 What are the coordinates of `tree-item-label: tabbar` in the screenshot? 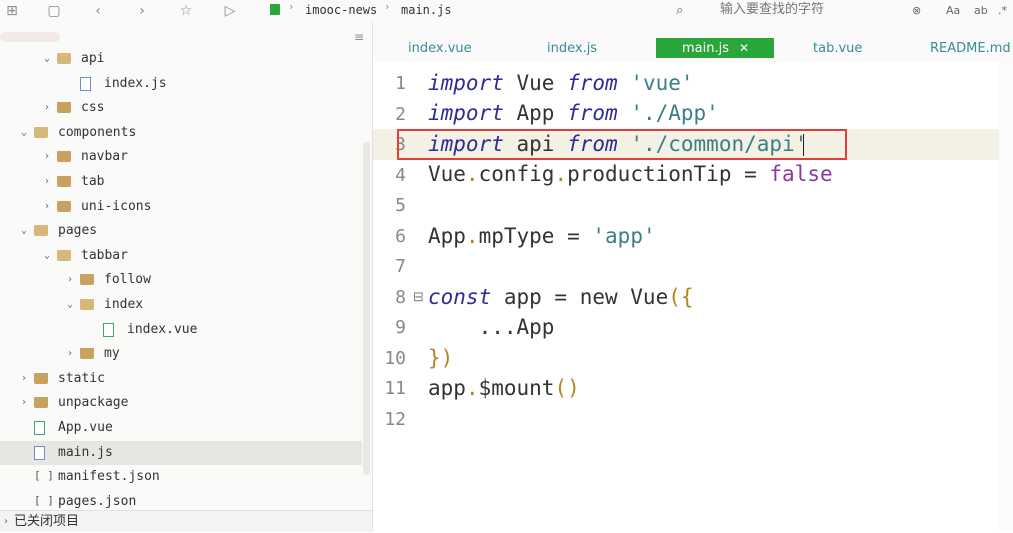 It's located at (104, 255).